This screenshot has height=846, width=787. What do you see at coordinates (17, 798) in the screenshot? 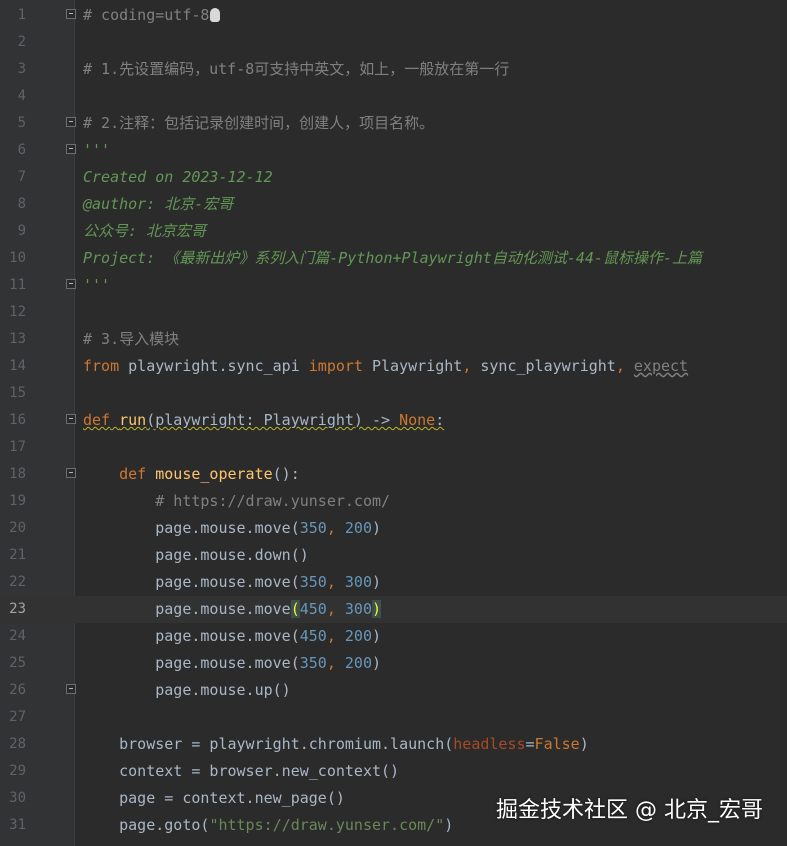
I see `line-number: 30` at bounding box center [17, 798].